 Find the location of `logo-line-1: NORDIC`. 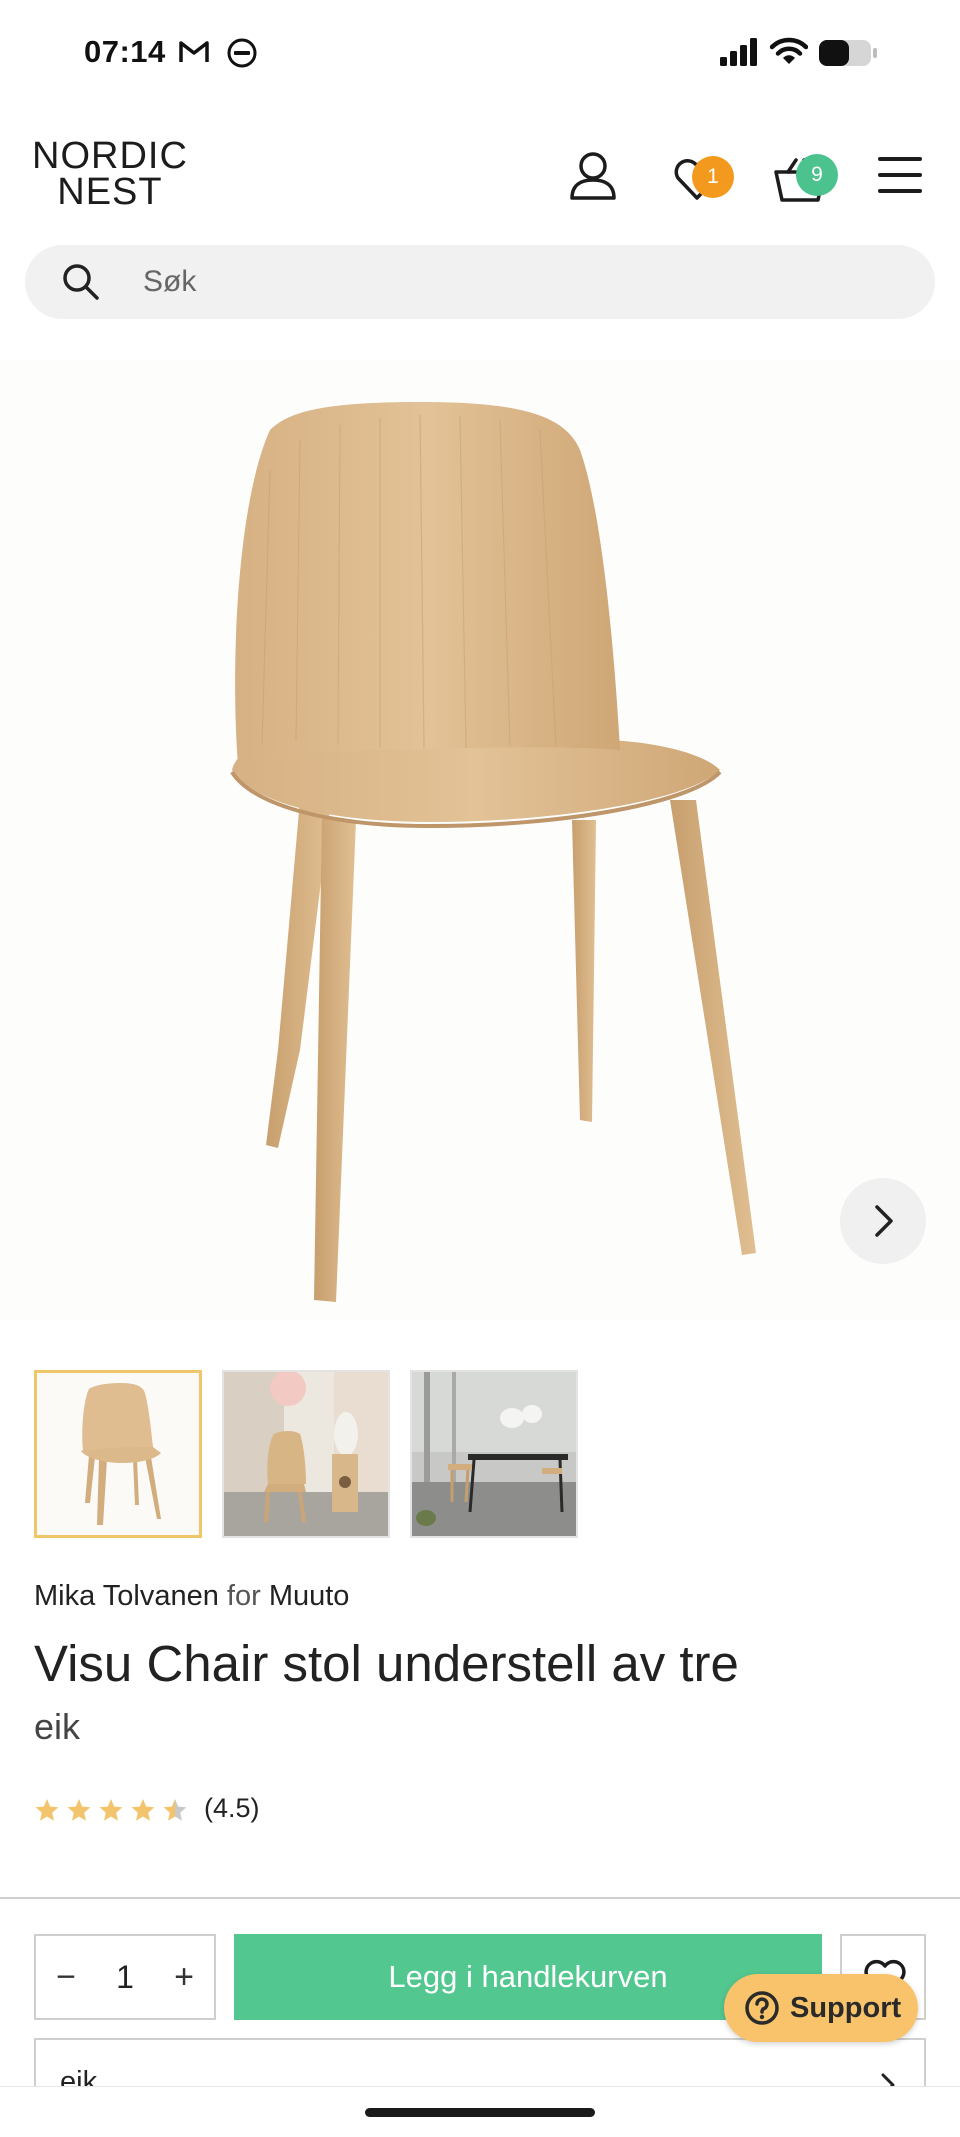

logo-line-1: NORDIC is located at coordinates (110, 156).